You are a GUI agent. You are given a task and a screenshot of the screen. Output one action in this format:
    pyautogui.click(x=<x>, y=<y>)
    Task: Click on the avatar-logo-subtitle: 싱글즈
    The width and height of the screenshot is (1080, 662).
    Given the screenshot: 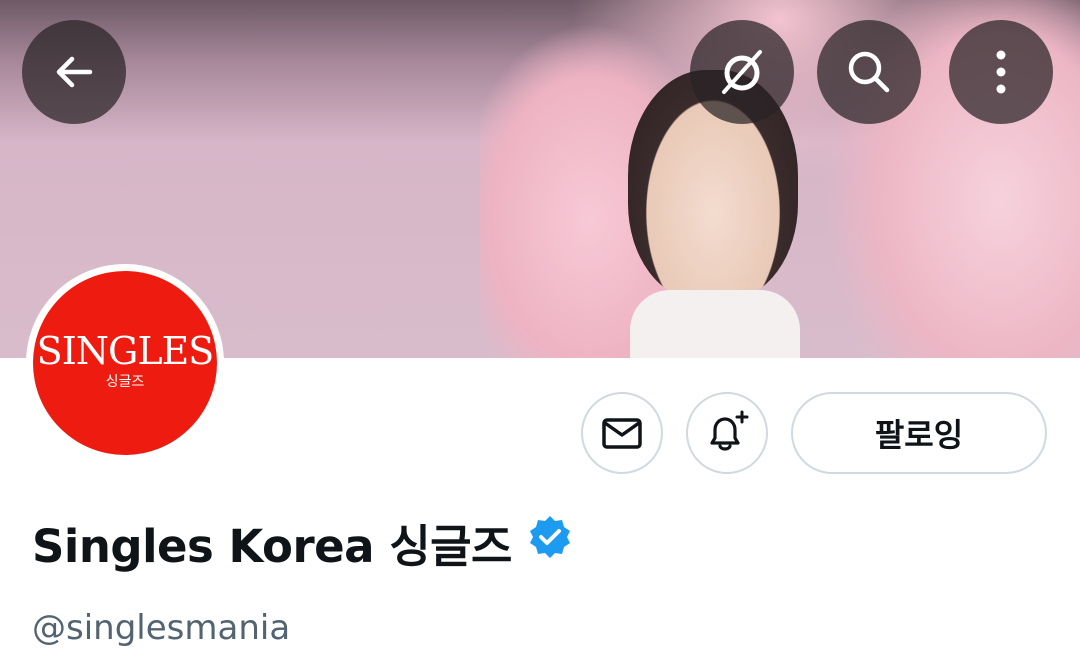 What is the action you would take?
    pyautogui.click(x=125, y=382)
    